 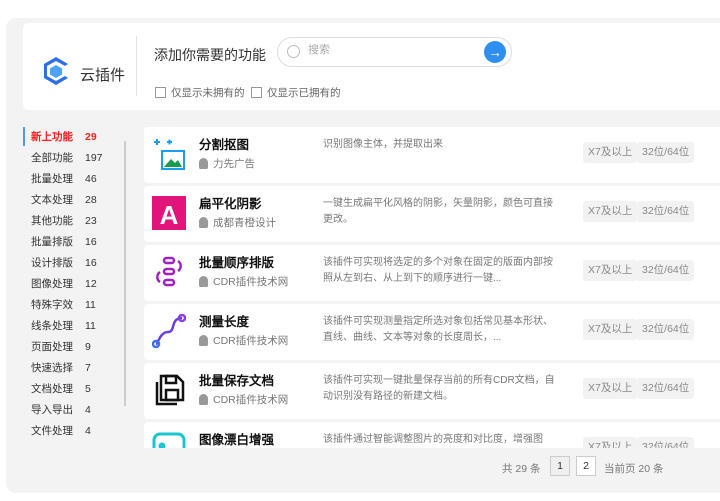 What do you see at coordinates (169, 331) in the screenshot?
I see `measure-length-icon` at bounding box center [169, 331].